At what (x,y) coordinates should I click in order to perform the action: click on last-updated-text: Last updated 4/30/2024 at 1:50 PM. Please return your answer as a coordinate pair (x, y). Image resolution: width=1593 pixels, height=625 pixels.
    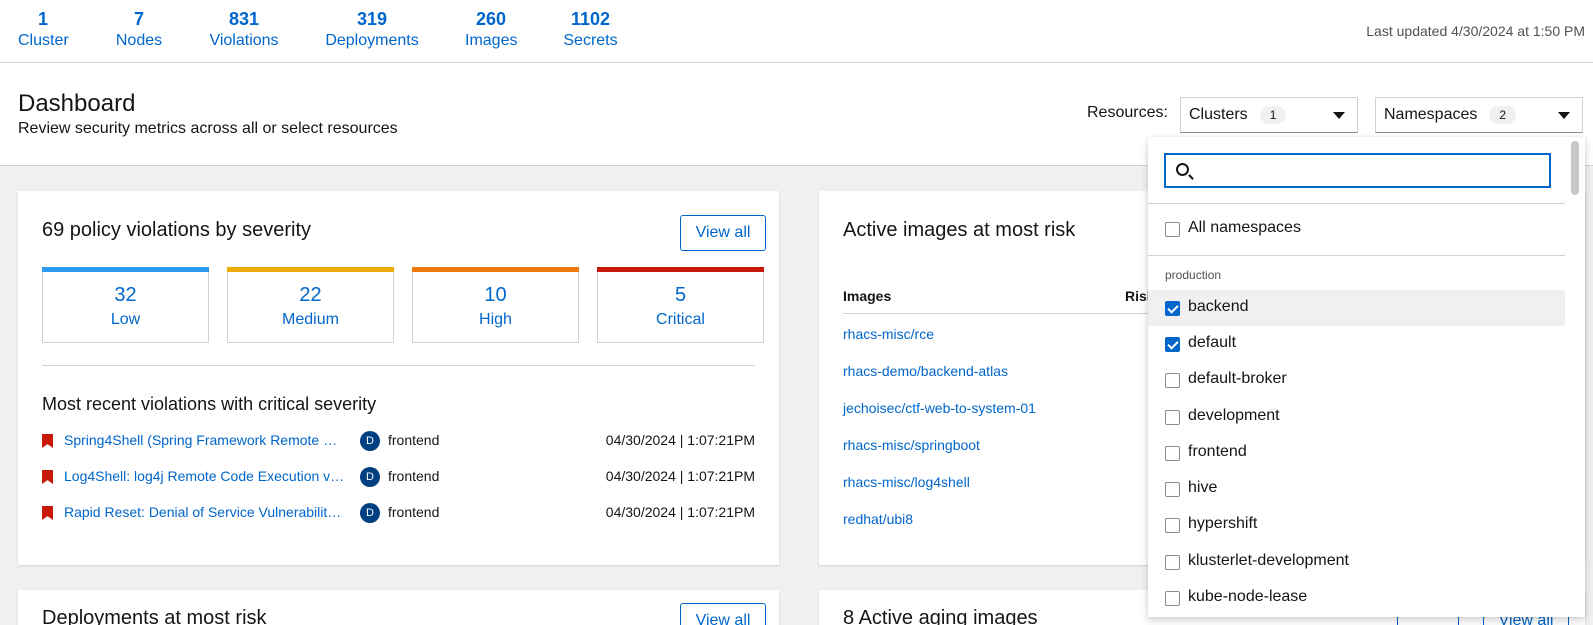
    Looking at the image, I should click on (1475, 31).